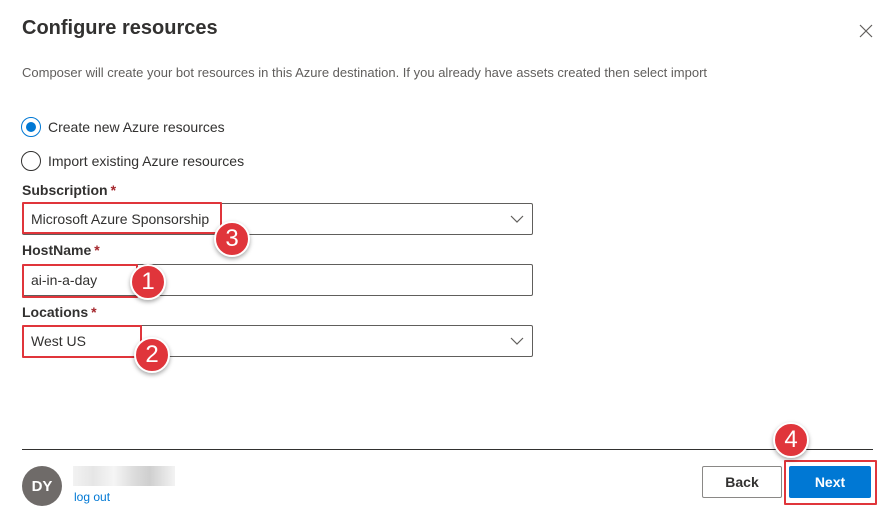  I want to click on subscription-label: Subscription *, so click(69, 190).